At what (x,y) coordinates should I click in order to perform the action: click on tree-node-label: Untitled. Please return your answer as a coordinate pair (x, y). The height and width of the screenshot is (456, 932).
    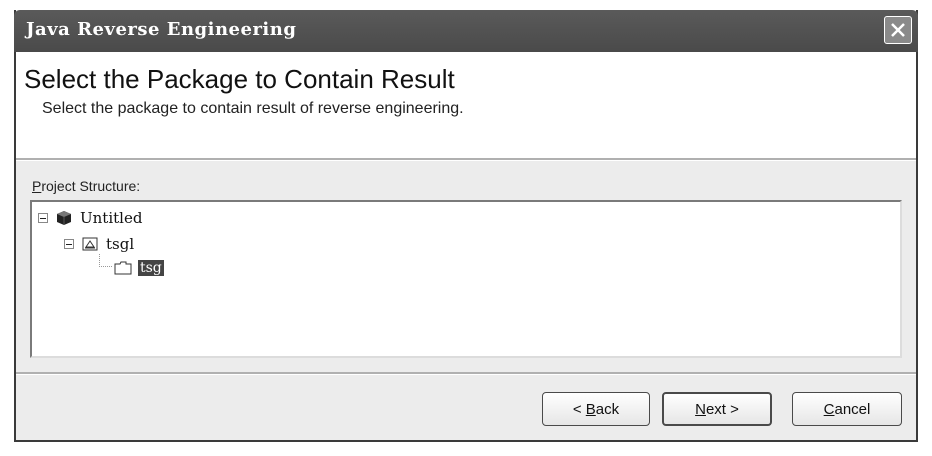
    Looking at the image, I should click on (111, 218).